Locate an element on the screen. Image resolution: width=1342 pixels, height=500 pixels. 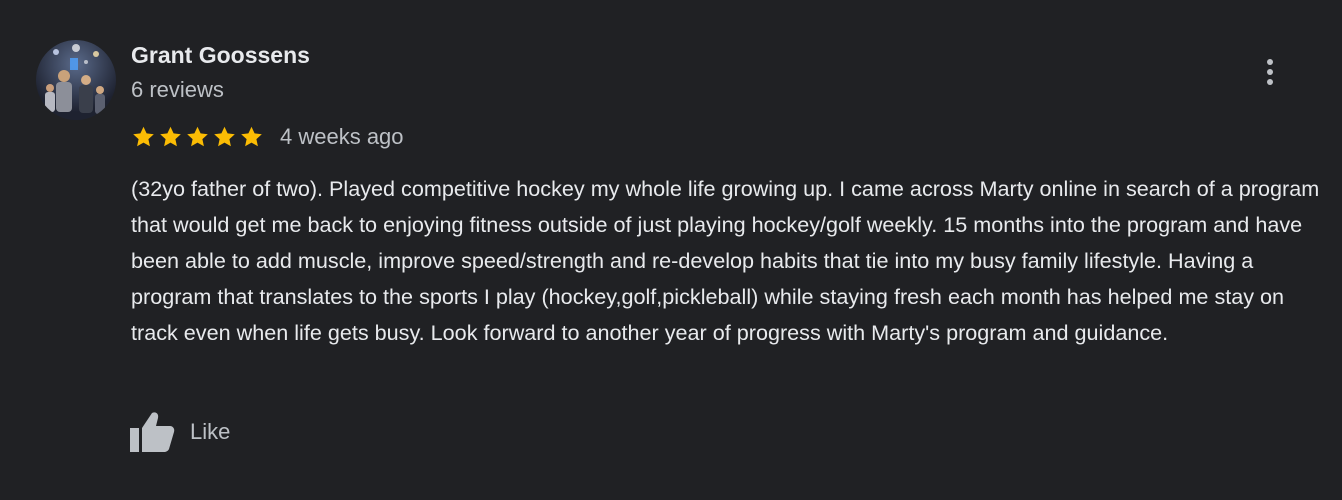
star-rating is located at coordinates (197, 137).